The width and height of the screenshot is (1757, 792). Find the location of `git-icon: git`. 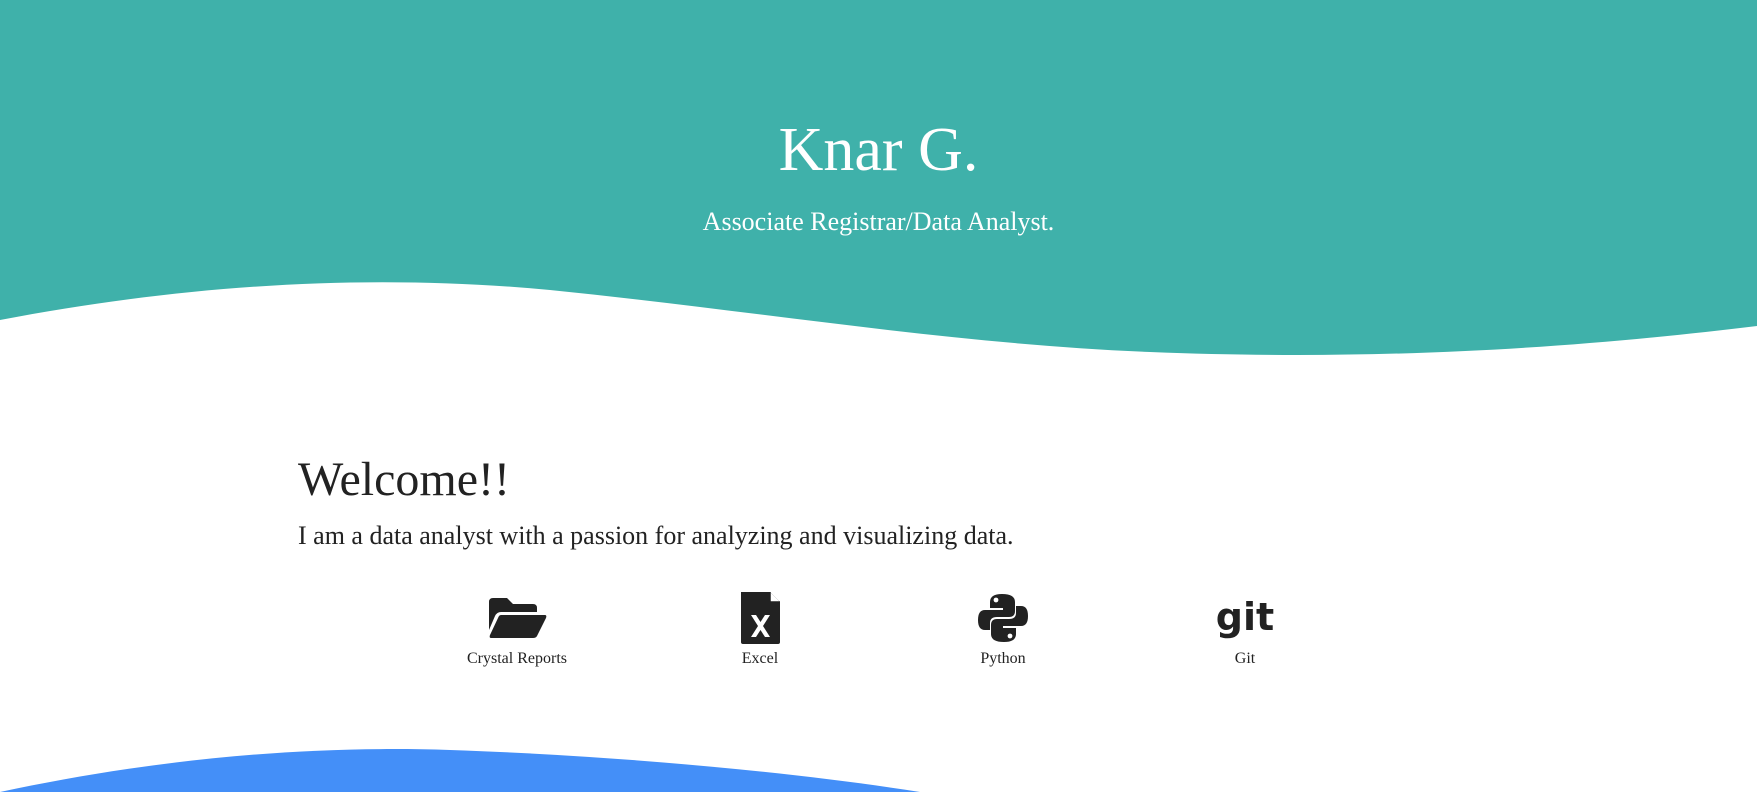

git-icon: git is located at coordinates (1245, 617).